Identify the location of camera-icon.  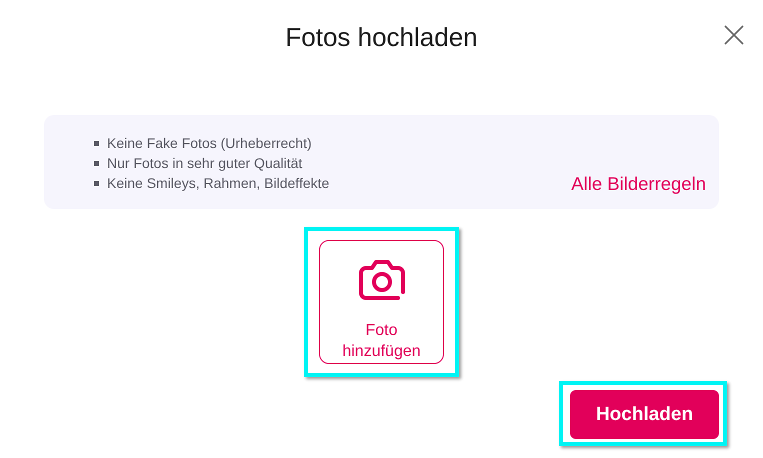
(381, 280).